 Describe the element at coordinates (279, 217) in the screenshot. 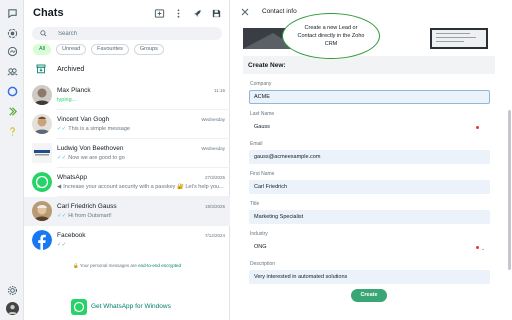

I see `title-value: Marketing Specialist` at that location.